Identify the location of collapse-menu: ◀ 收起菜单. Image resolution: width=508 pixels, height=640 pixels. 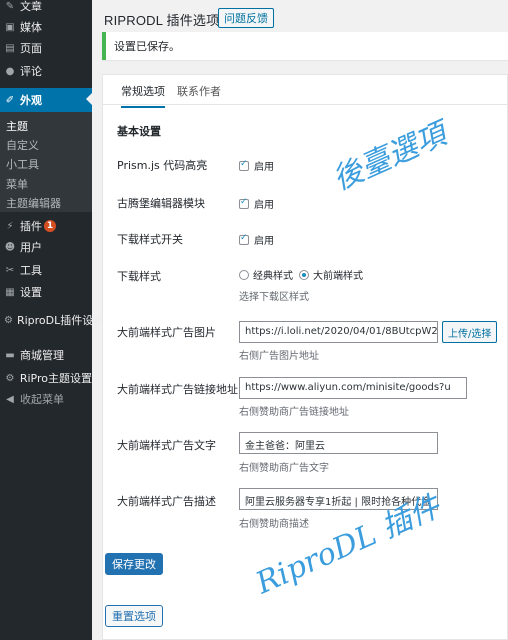
(46, 399).